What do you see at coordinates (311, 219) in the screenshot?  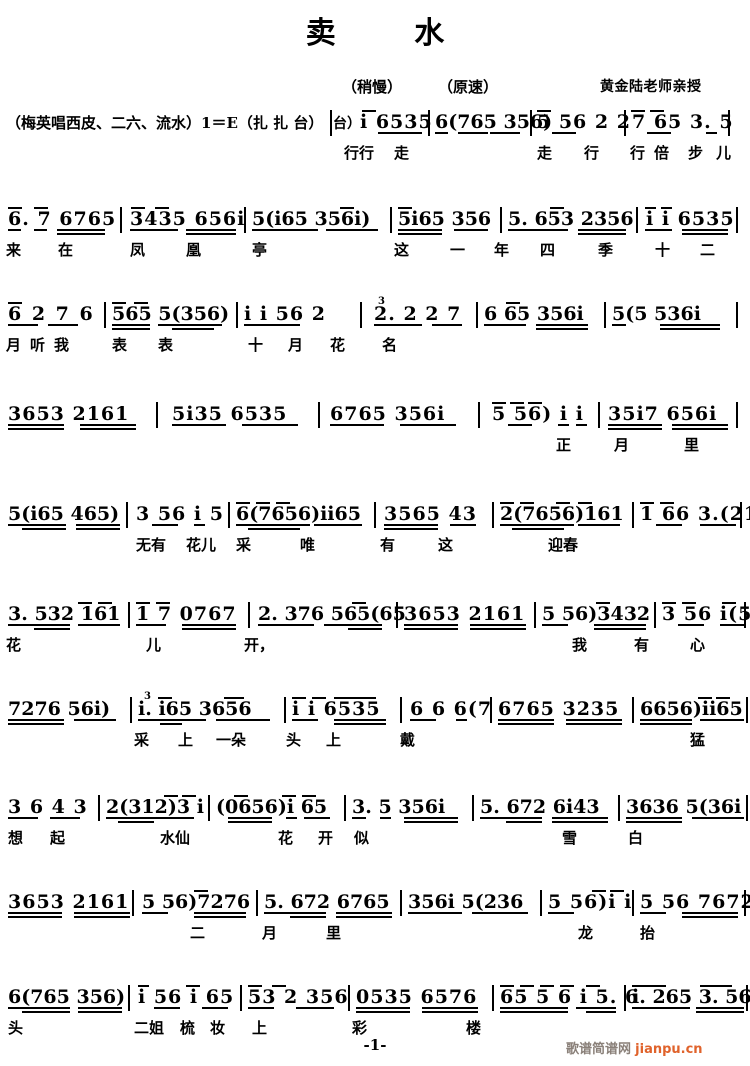 I see `measure-notes: 5(i65 356i)` at bounding box center [311, 219].